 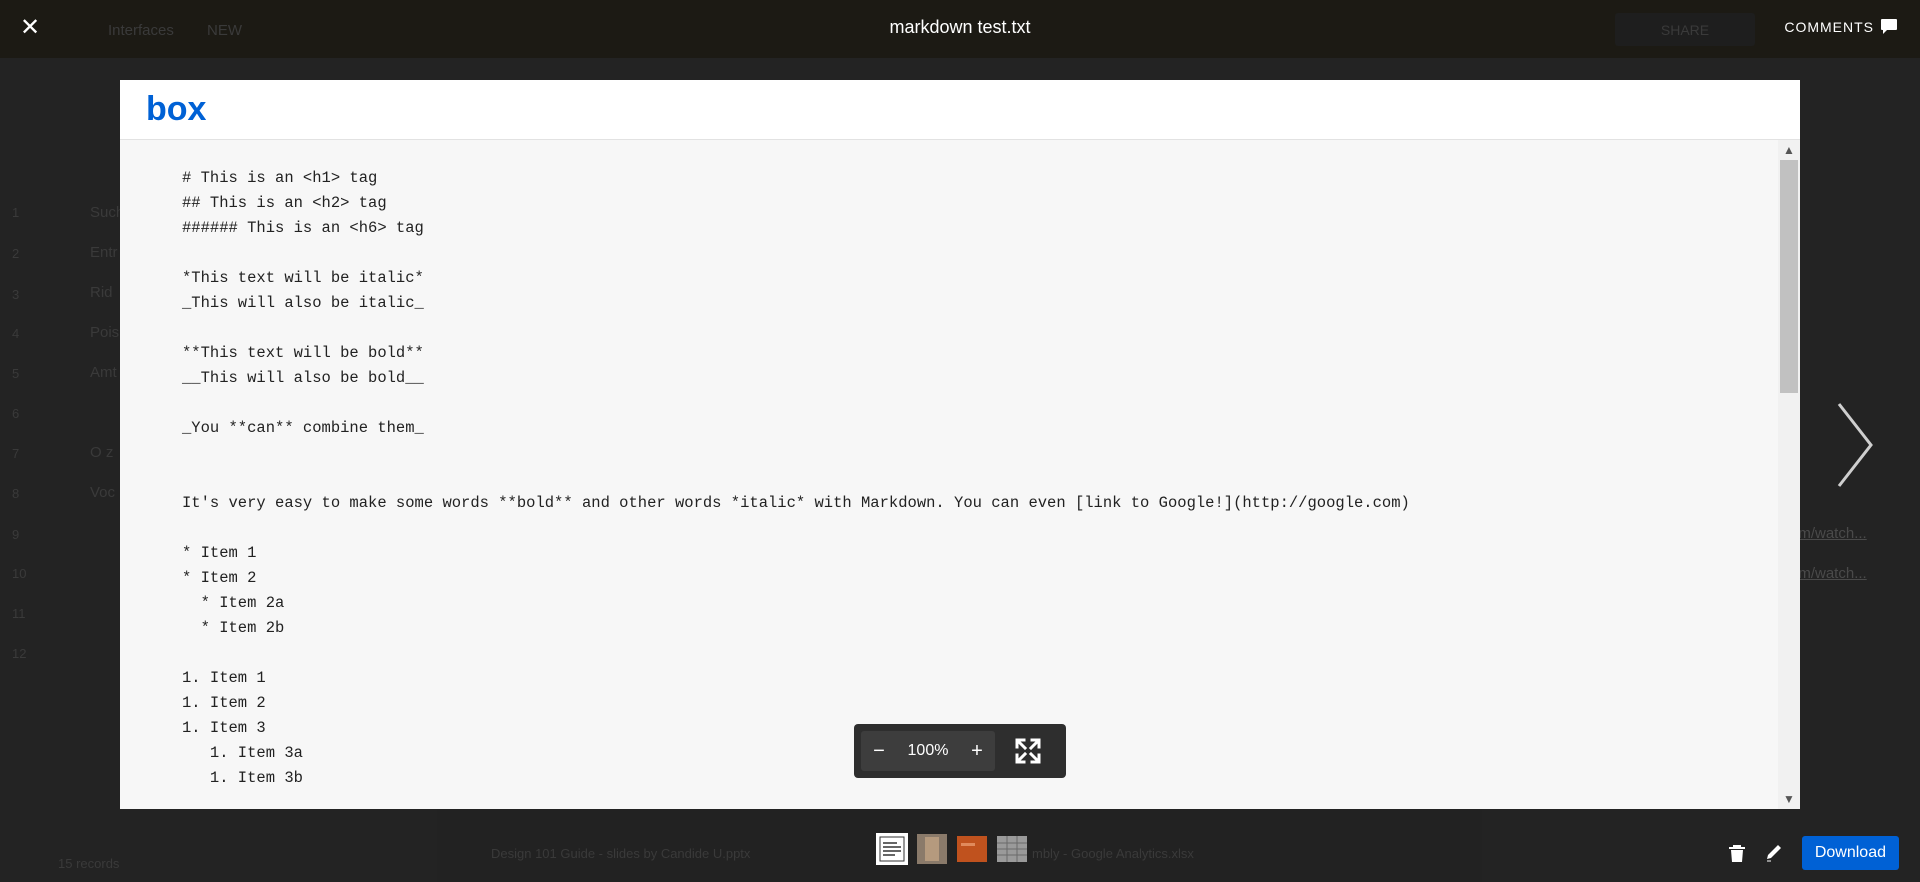 What do you see at coordinates (16, 253) in the screenshot?
I see `background-row-number: 2` at bounding box center [16, 253].